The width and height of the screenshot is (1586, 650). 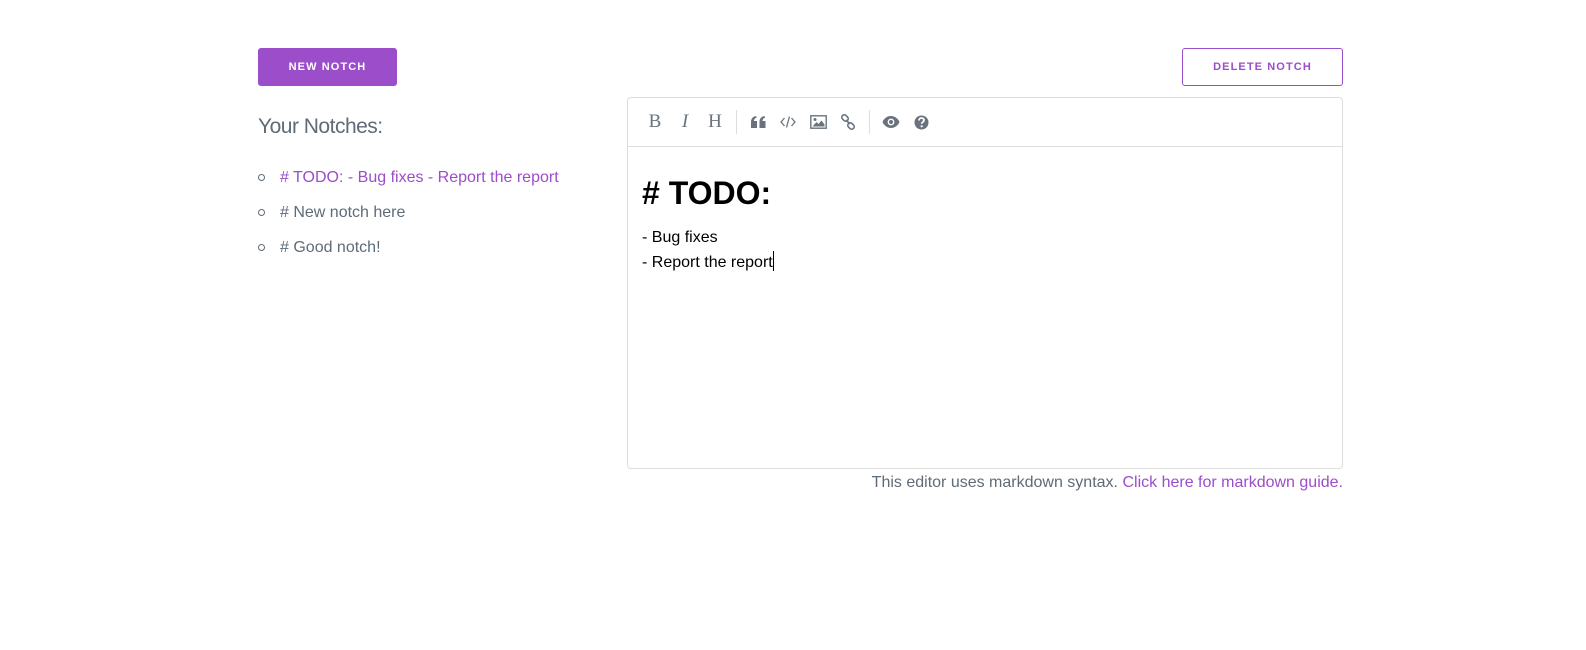 I want to click on new-notch-button: New Notch, so click(x=327, y=67).